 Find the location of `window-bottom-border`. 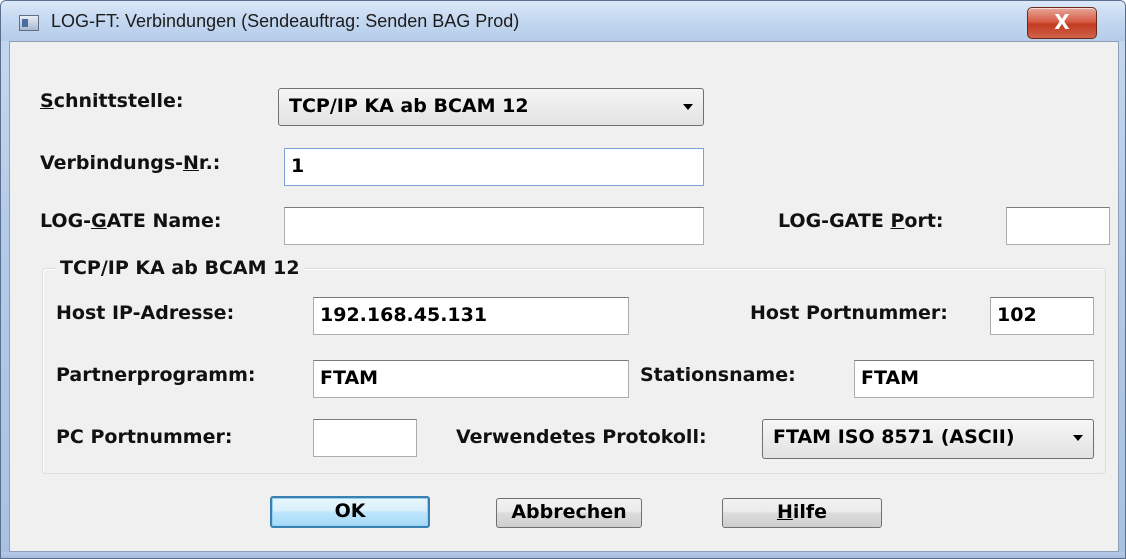

window-bottom-border is located at coordinates (563, 555).